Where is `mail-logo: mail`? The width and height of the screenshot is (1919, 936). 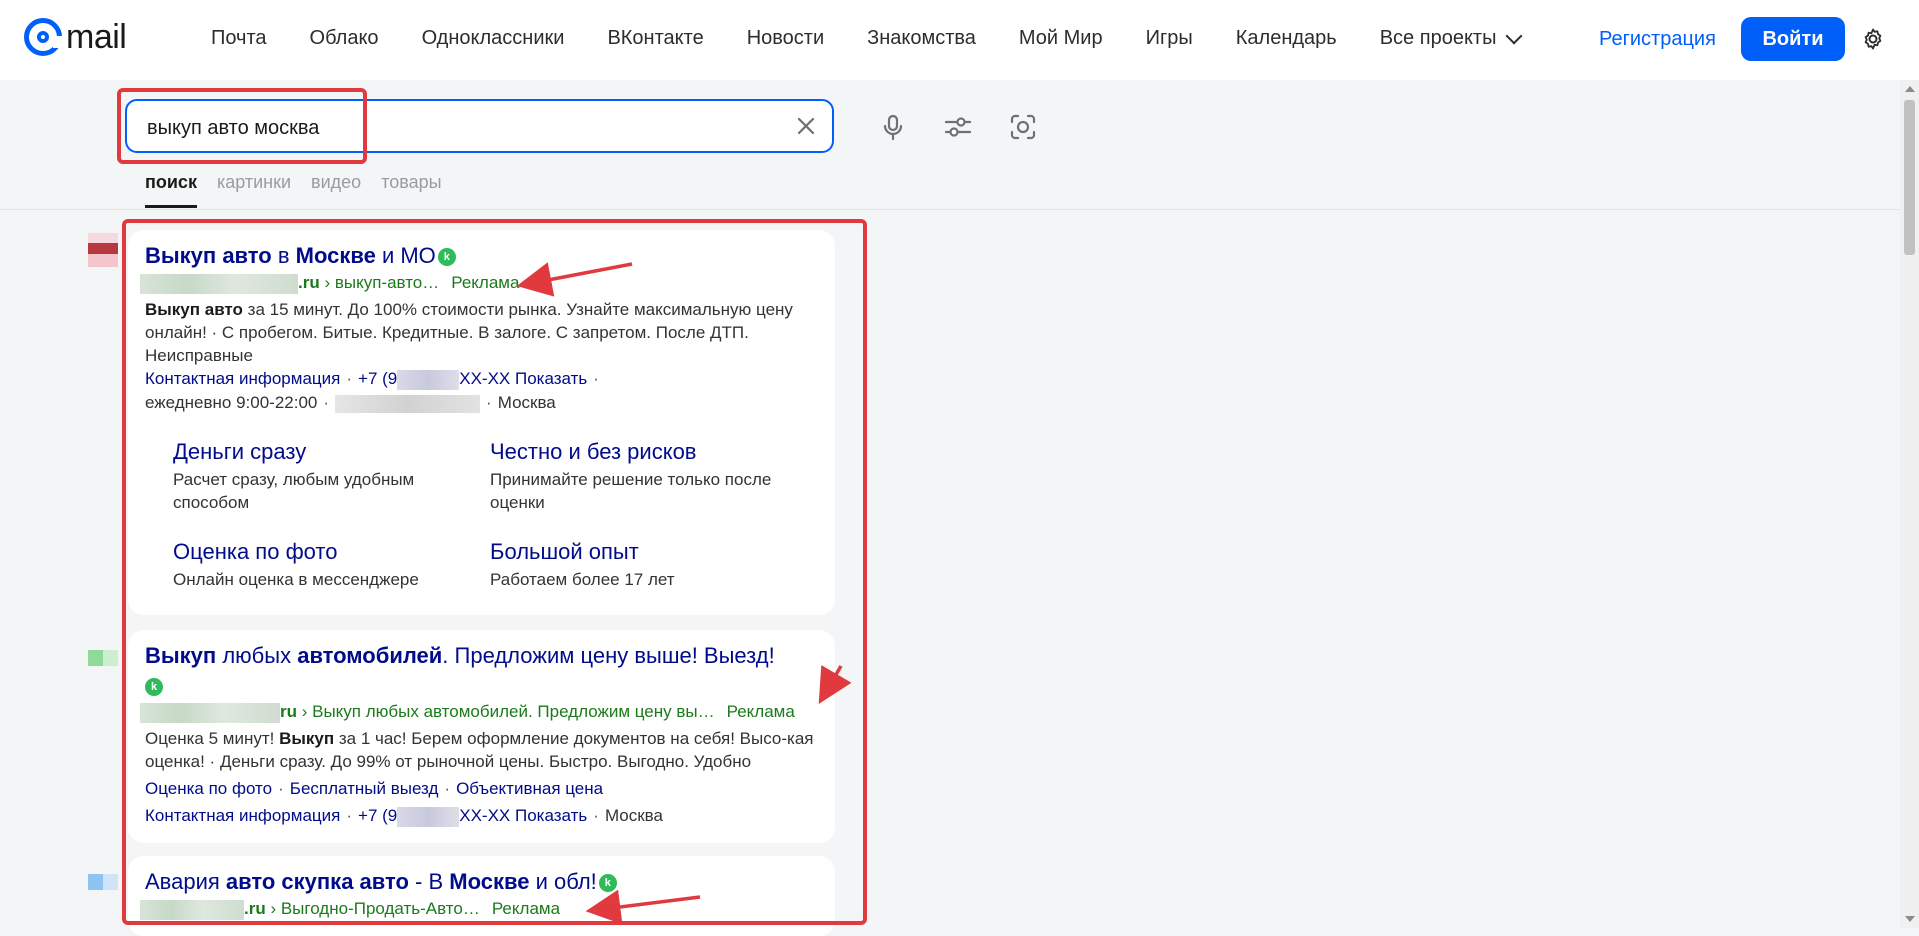 mail-logo: mail is located at coordinates (75, 37).